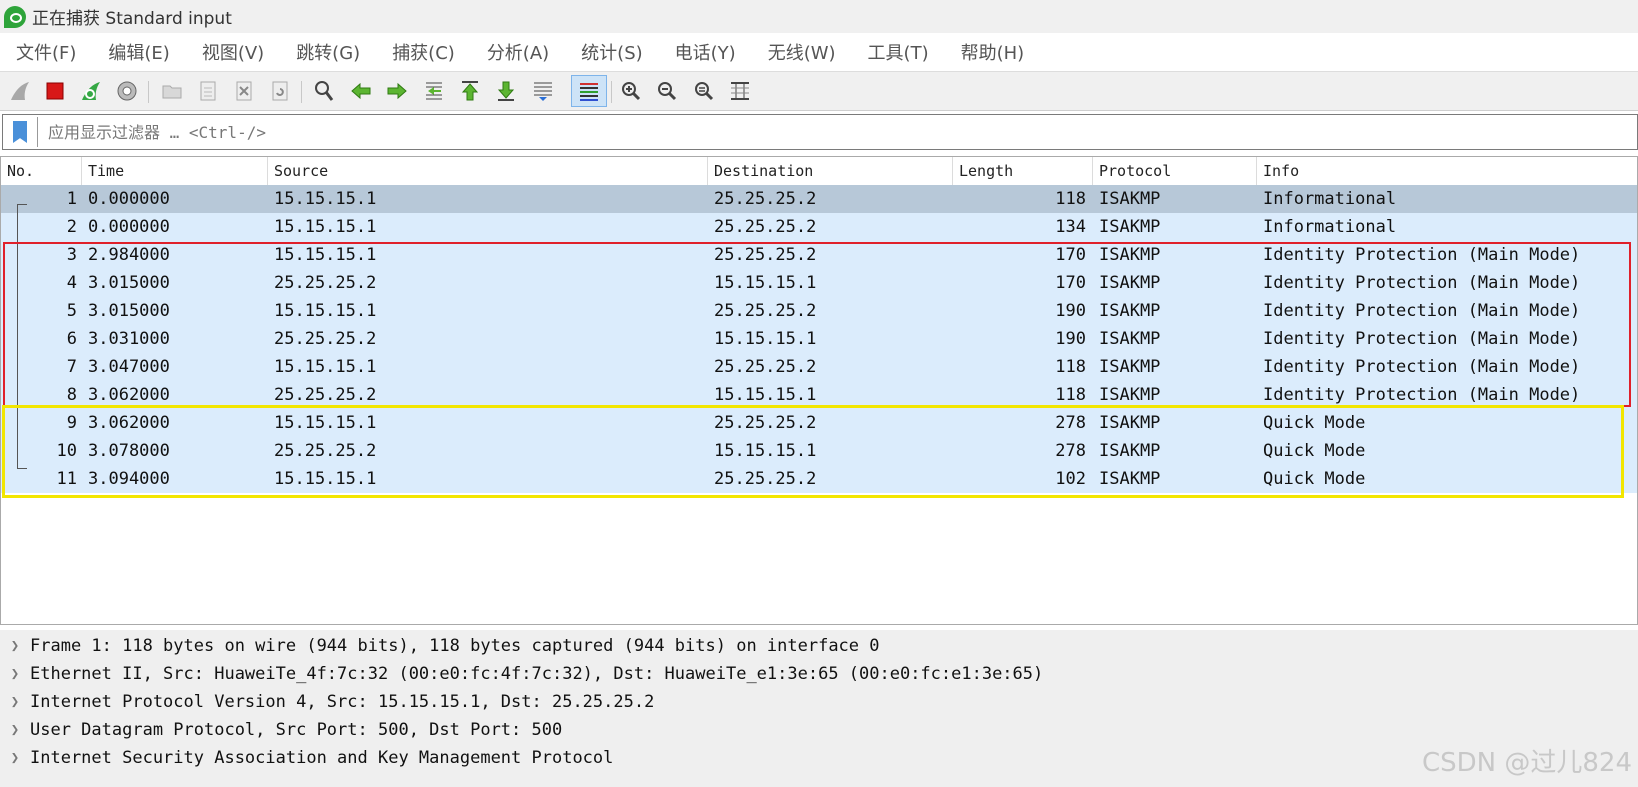  What do you see at coordinates (280, 91) in the screenshot?
I see `reload-file-icon` at bounding box center [280, 91].